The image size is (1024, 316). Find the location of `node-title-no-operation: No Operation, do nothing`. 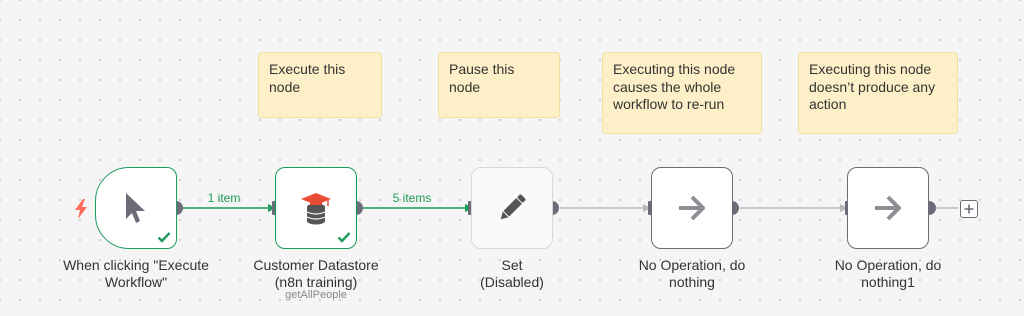

node-title-no-operation: No Operation, do nothing is located at coordinates (692, 274).